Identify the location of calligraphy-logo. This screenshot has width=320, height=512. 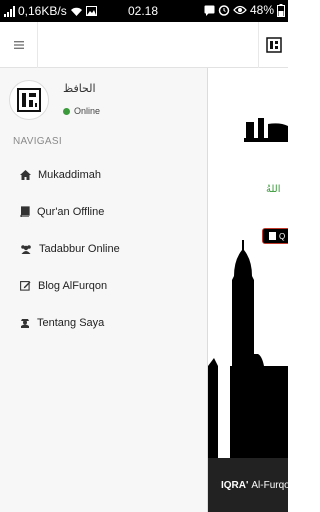
(266, 130).